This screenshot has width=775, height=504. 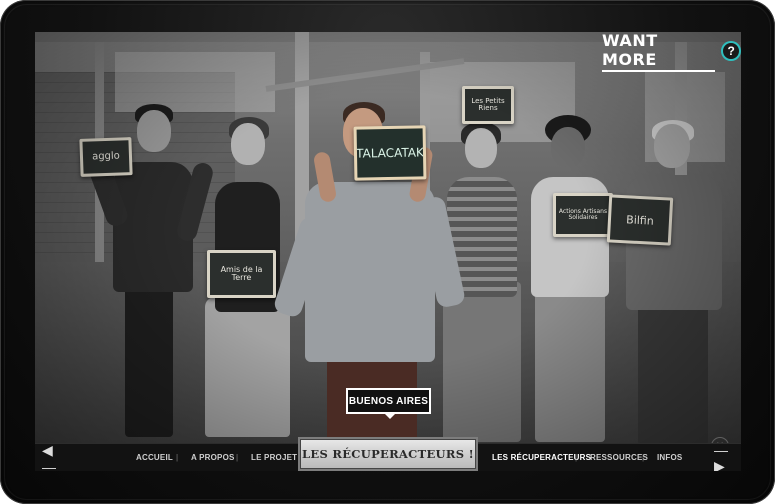 I want to click on section-title-plate: LES RÉCUPERACTEURS !, so click(x=388, y=454).